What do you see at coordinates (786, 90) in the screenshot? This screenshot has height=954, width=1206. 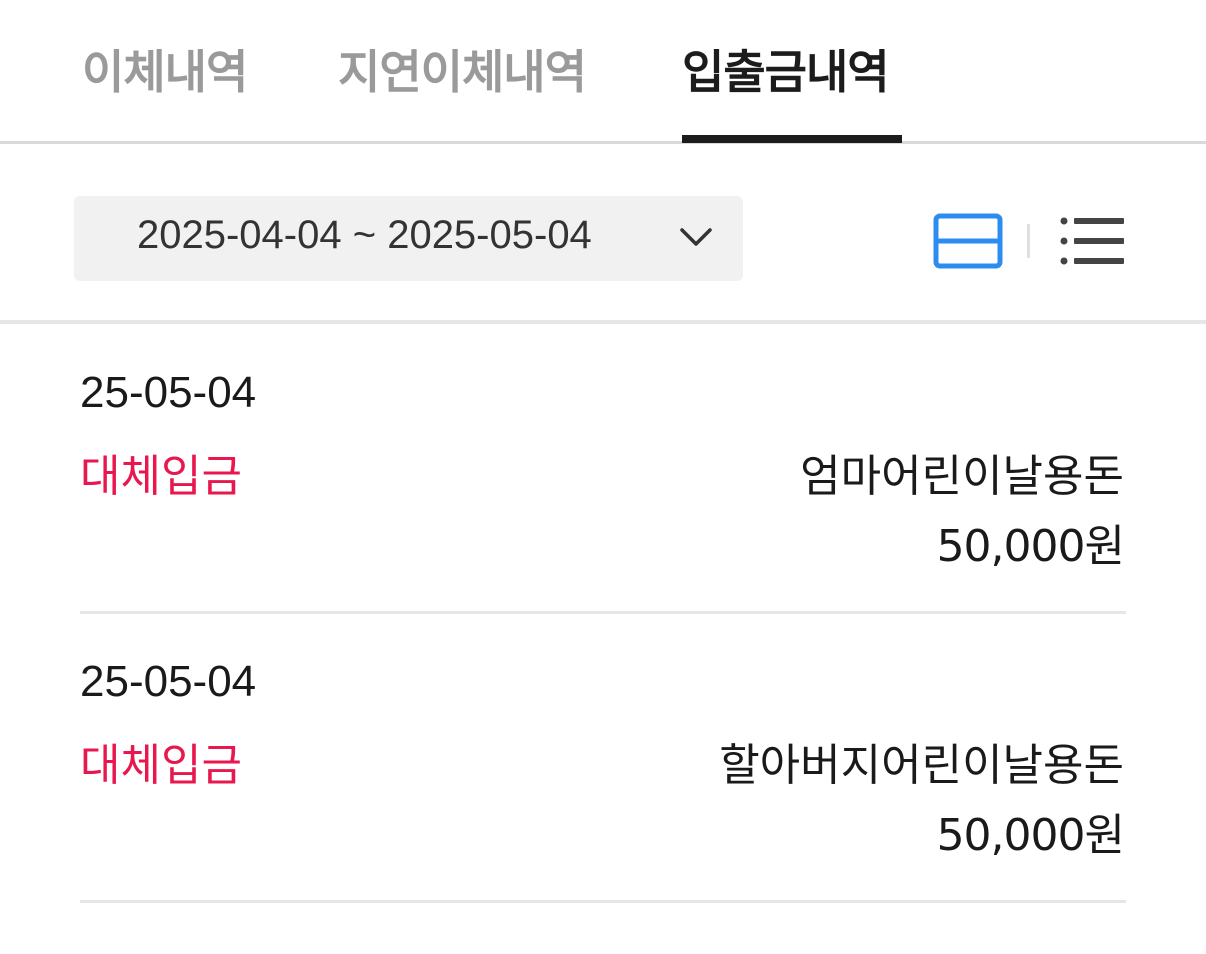 I see `tab-deposit-withdrawal-history: 입출금내역` at bounding box center [786, 90].